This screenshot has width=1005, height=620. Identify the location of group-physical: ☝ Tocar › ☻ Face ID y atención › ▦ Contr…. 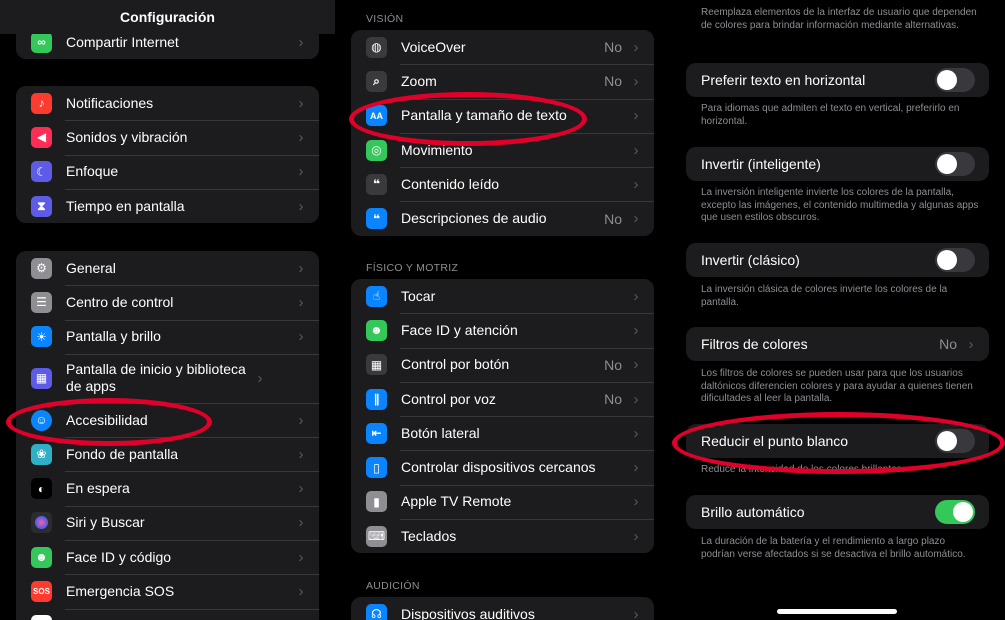
(502, 416).